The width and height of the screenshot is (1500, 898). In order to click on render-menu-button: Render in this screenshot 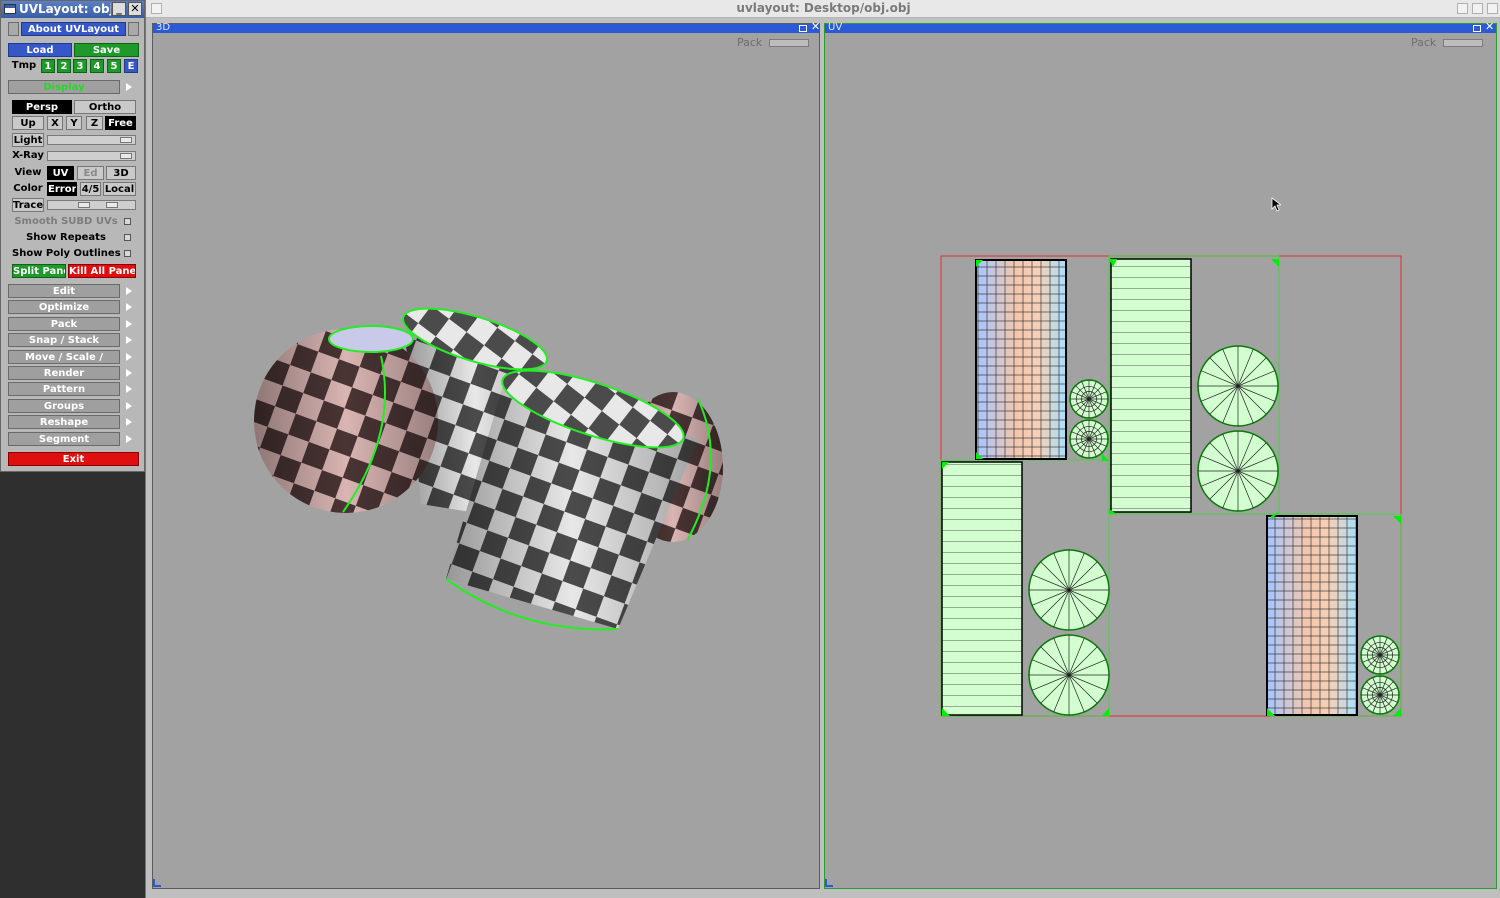, I will do `click(64, 373)`.